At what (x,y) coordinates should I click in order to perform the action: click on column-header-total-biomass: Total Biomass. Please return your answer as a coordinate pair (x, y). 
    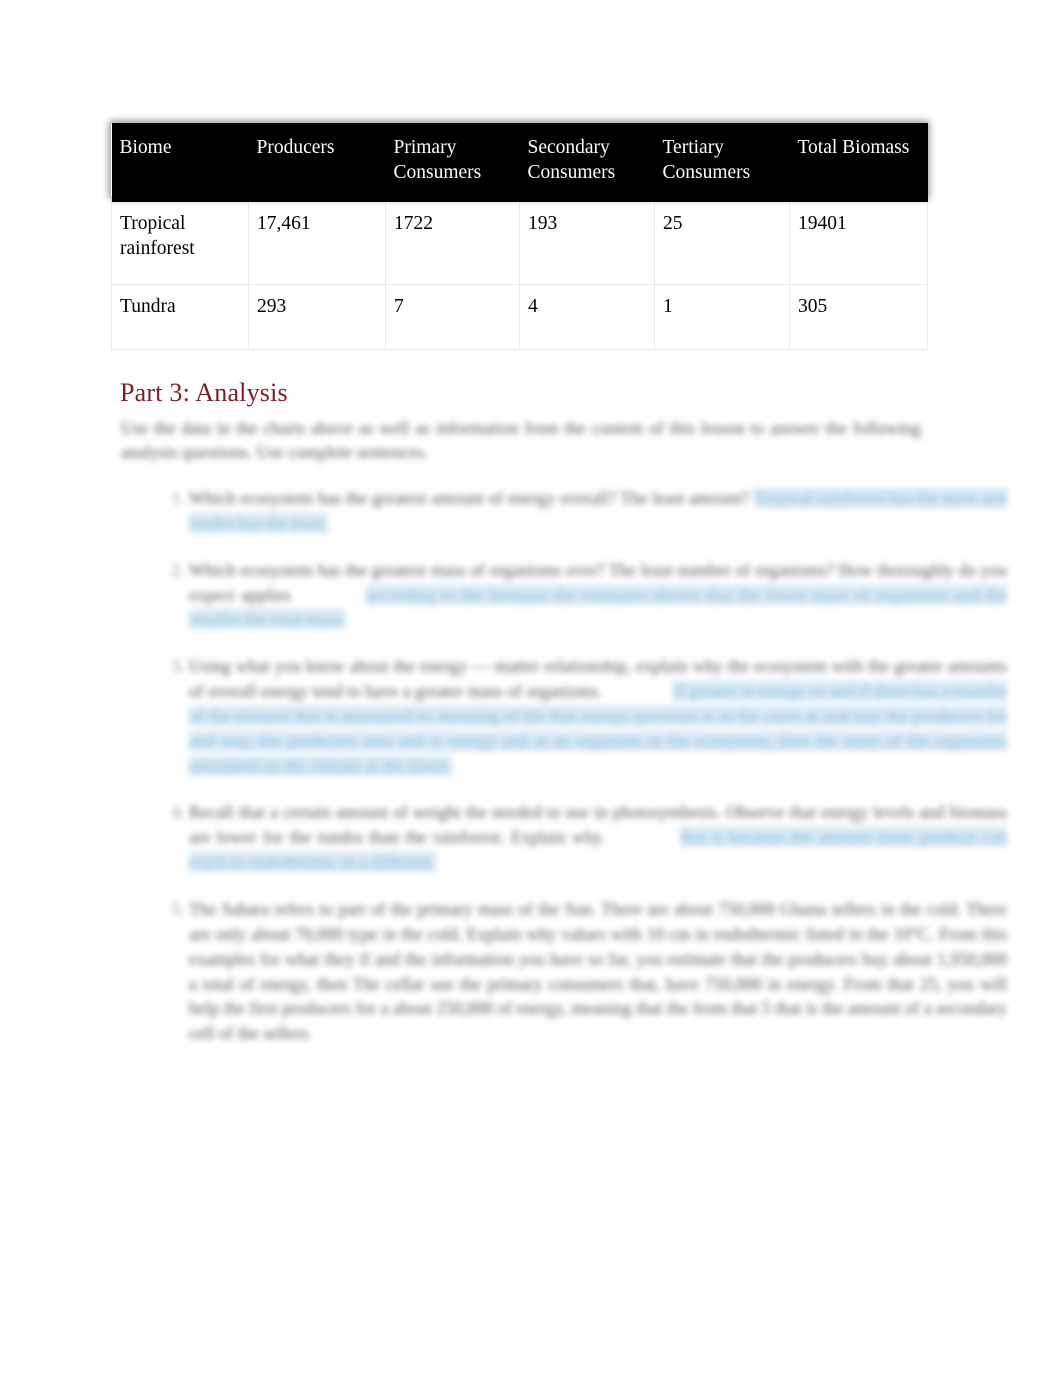
    Looking at the image, I should click on (858, 162).